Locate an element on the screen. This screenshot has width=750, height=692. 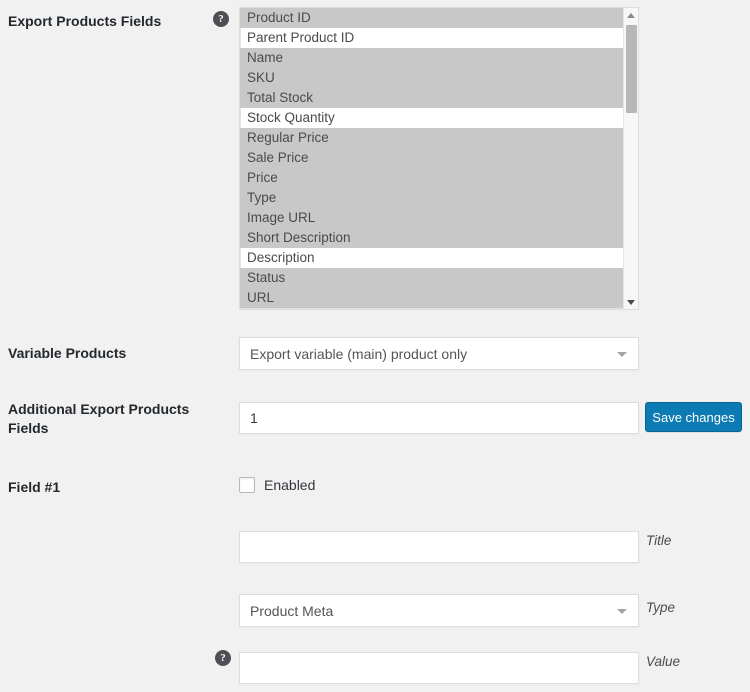
listbox-option: Type is located at coordinates (431, 198).